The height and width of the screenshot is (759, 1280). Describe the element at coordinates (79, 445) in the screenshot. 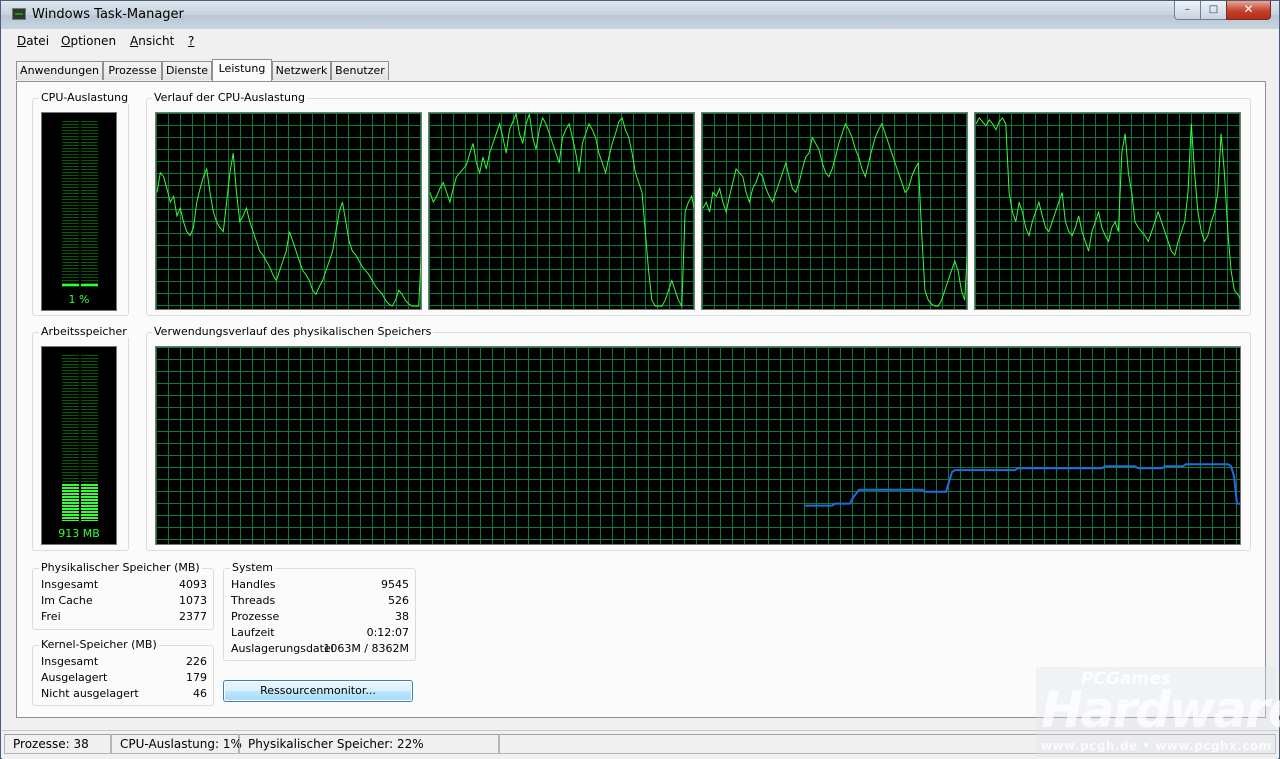

I see `memory-usage-gauge: 913 MB` at that location.